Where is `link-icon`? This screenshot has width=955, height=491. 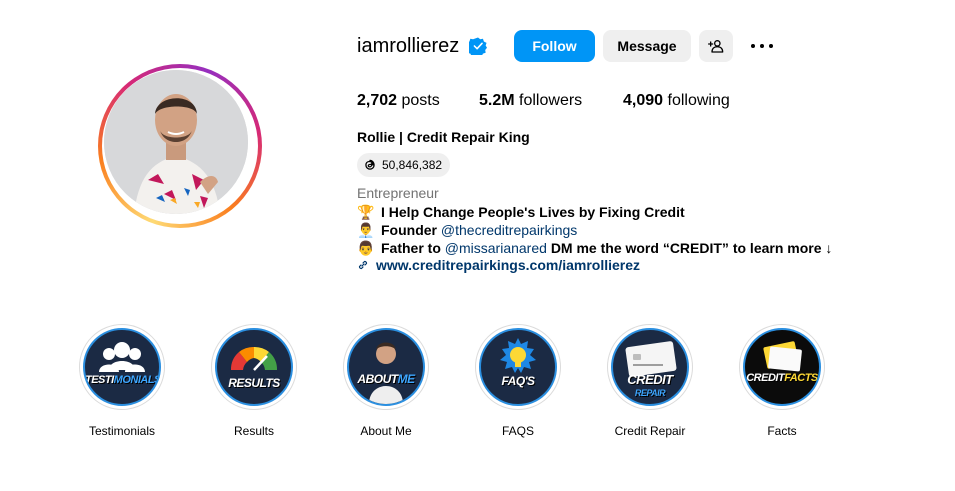
link-icon is located at coordinates (363, 265).